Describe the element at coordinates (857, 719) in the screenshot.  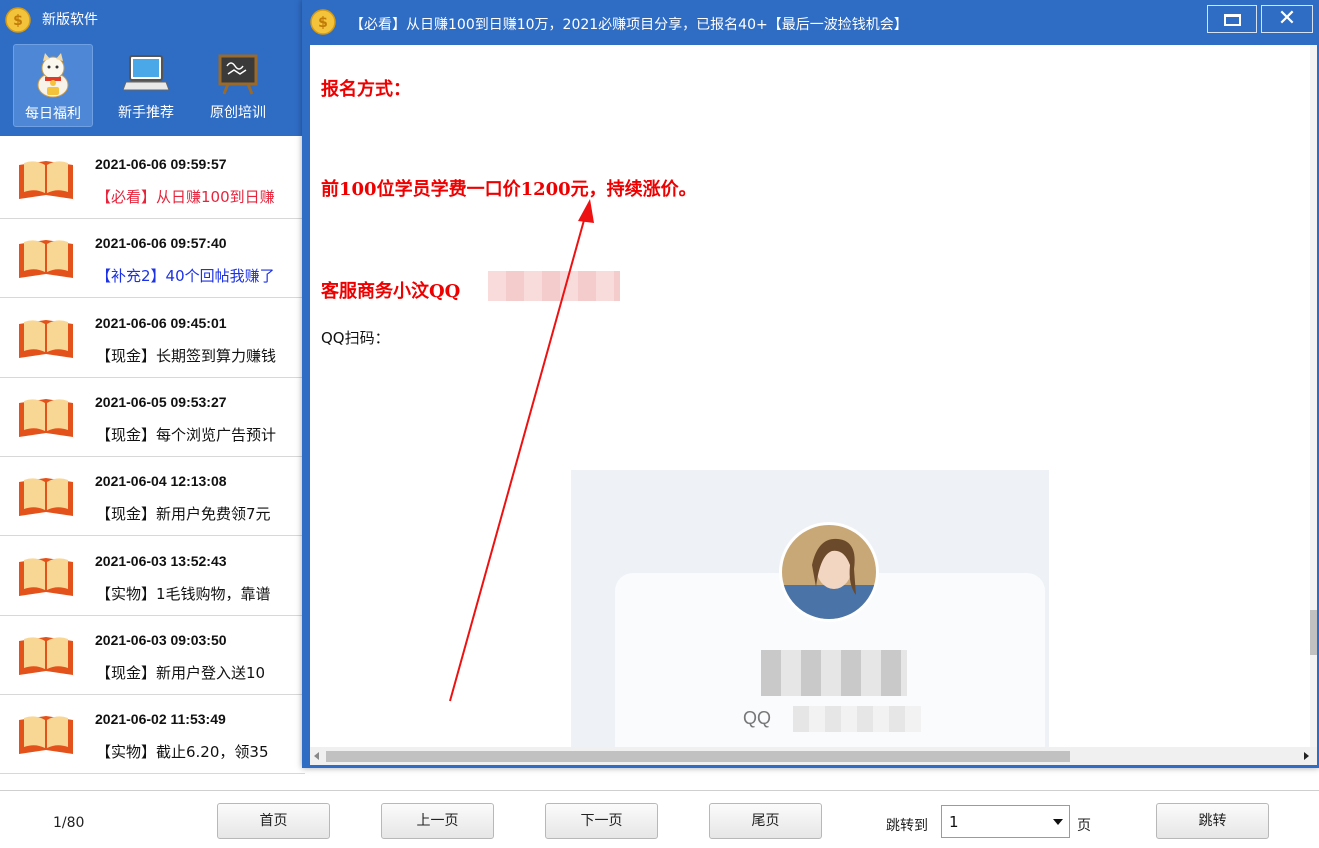
I see `blurred-qq-id` at that location.